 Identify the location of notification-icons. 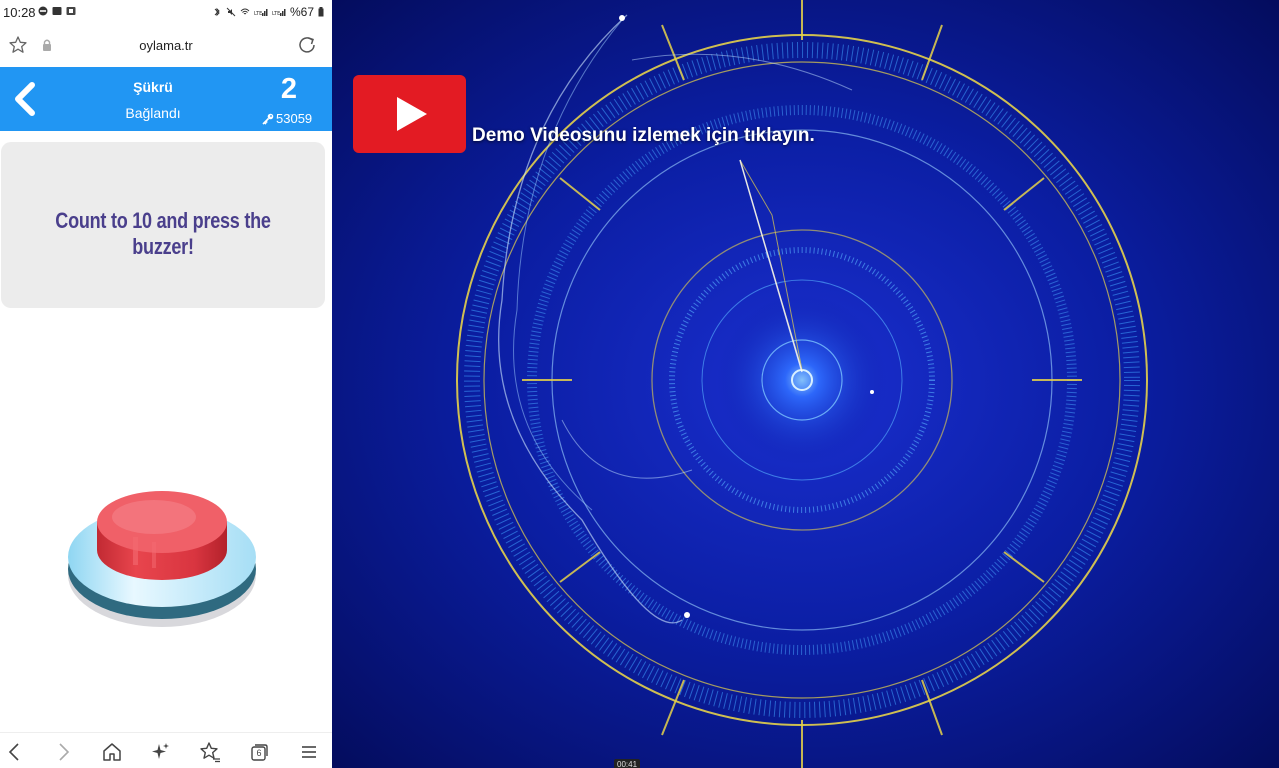
(57, 11).